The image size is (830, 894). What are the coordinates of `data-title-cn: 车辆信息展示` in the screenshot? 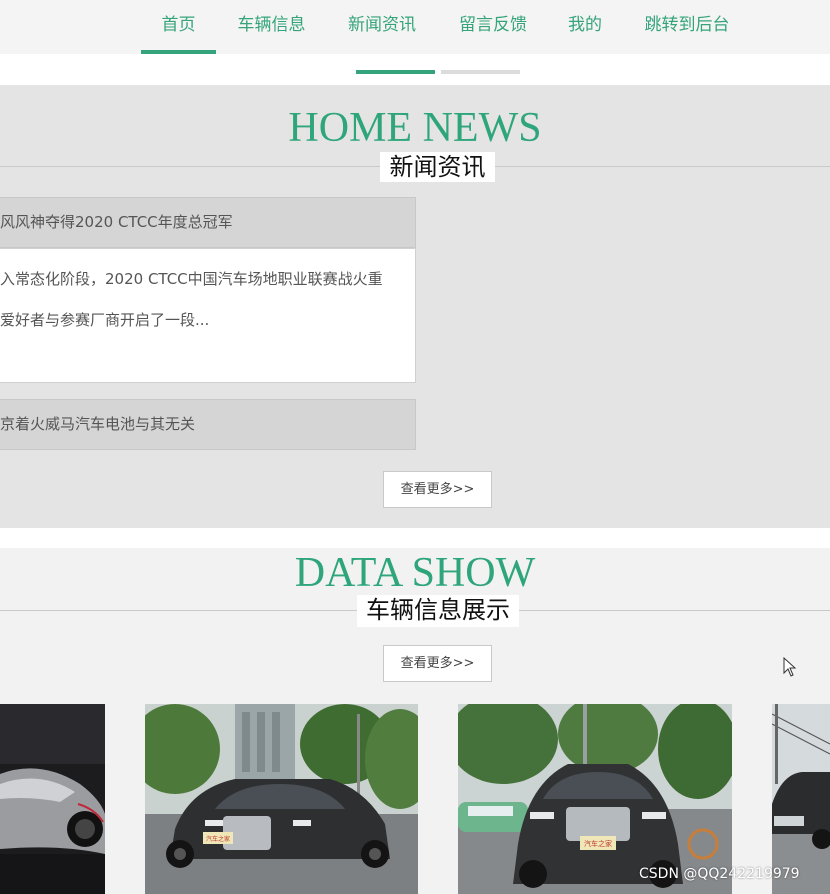 It's located at (438, 611).